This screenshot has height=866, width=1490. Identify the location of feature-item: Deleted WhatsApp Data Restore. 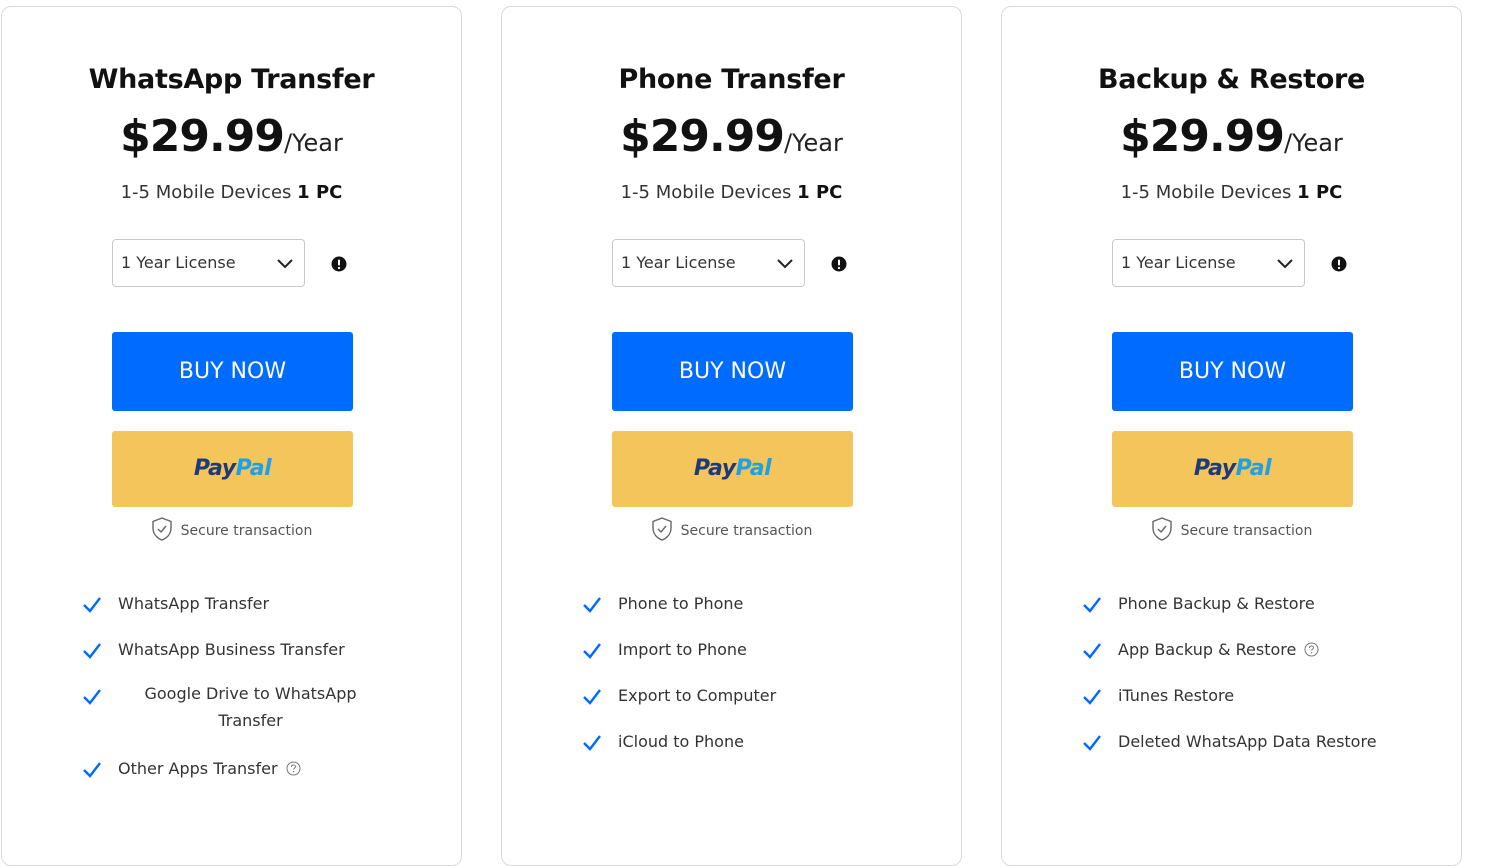
(1231, 754).